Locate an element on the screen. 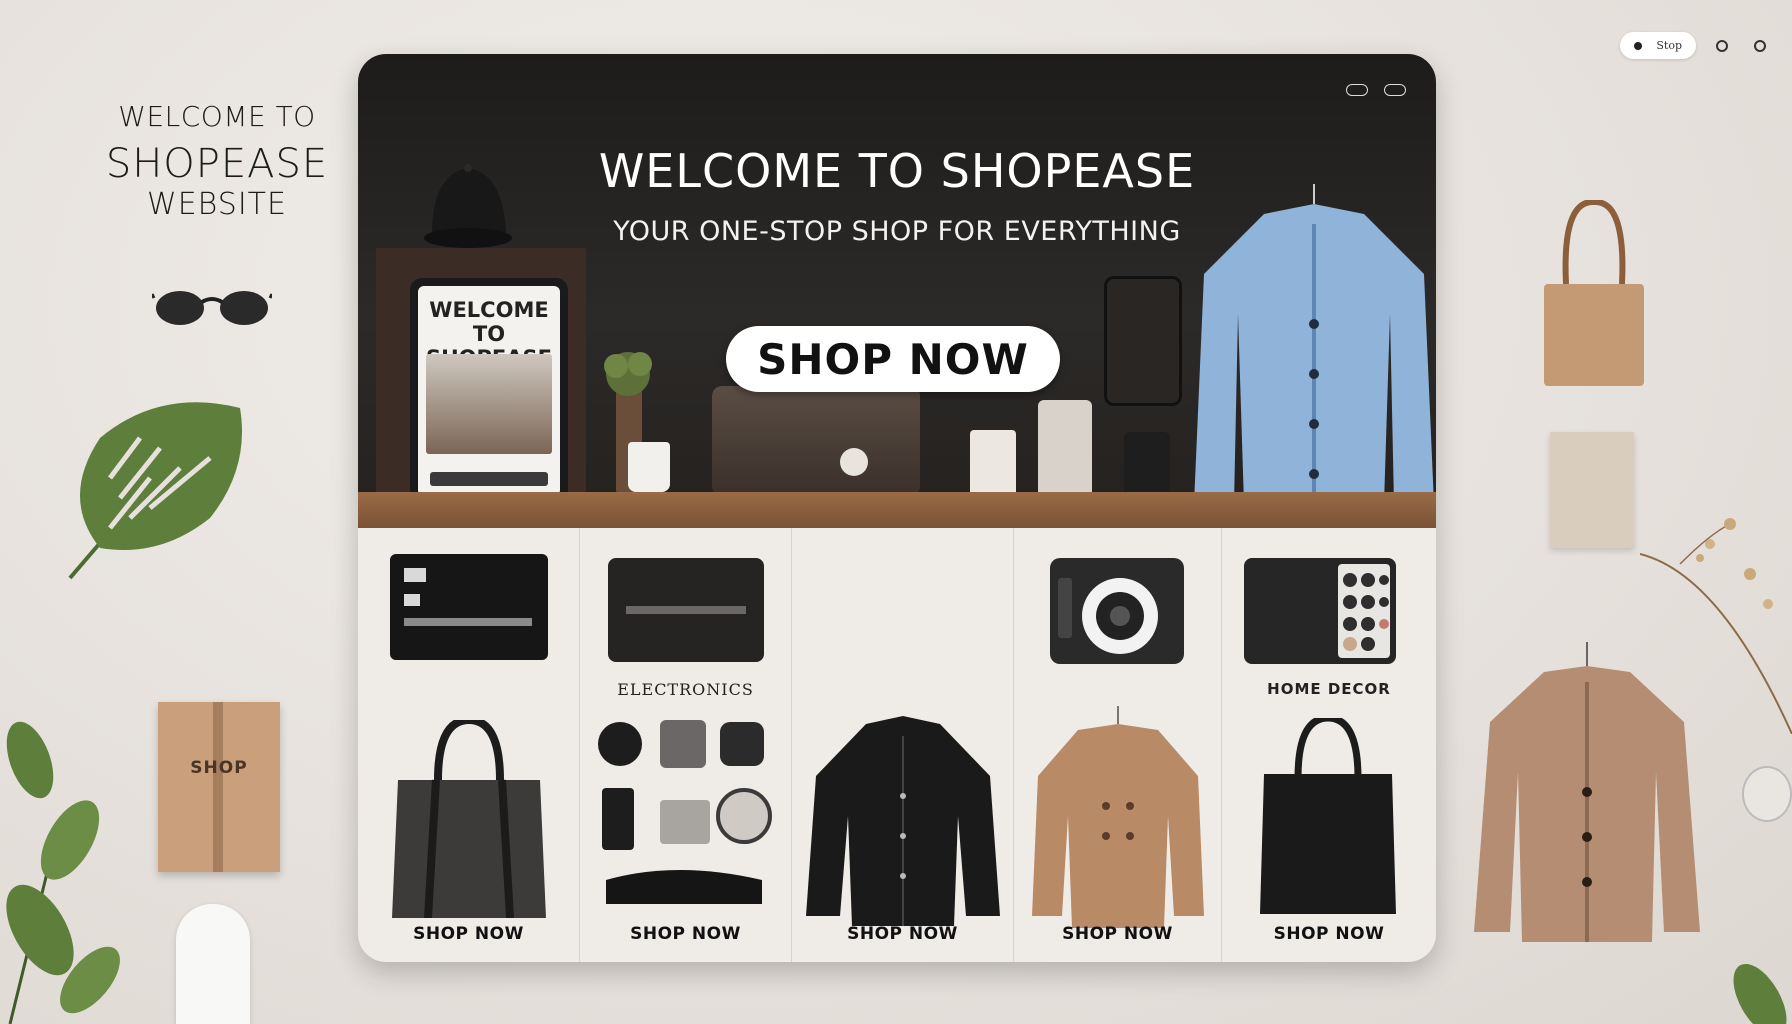 Image resolution: width=1792 pixels, height=1024 pixels. tablet-image: WELCOME TO SHOPEASE is located at coordinates (489, 391).